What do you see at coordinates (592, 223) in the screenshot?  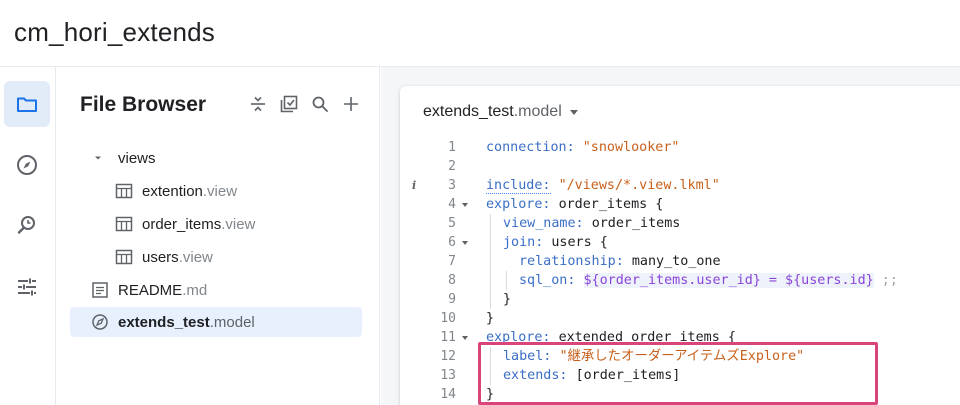 I see `code-line-5: view_name: order_items` at bounding box center [592, 223].